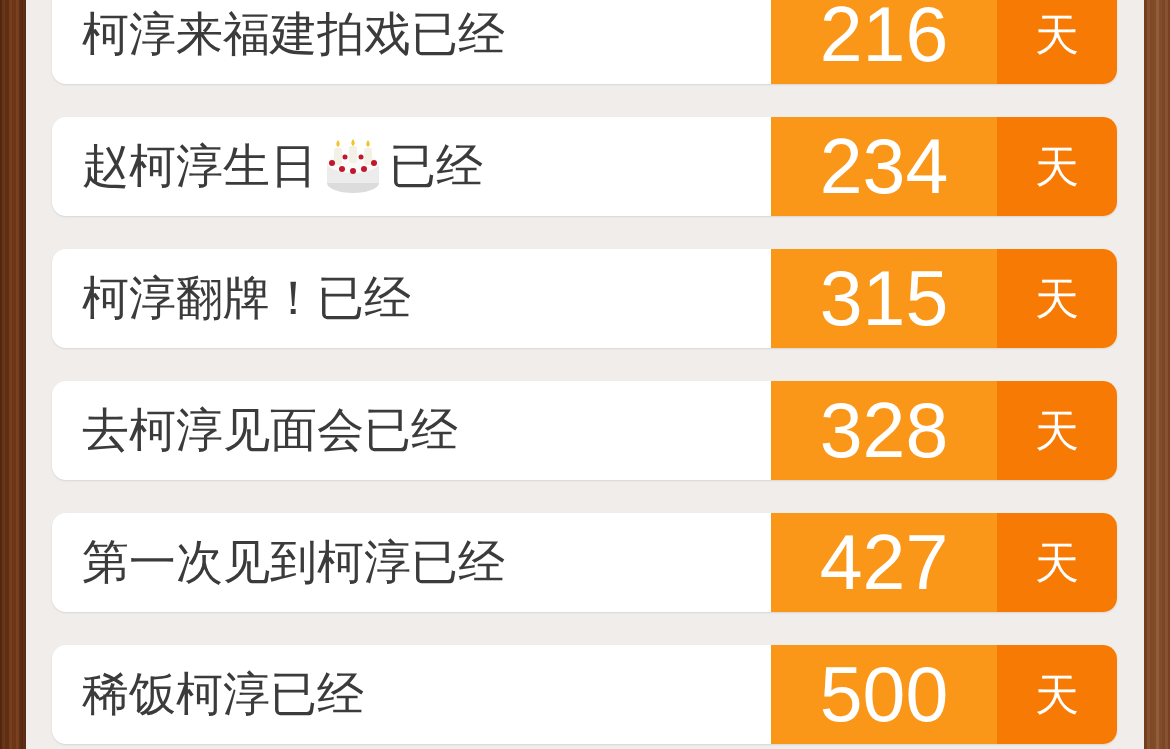 This screenshot has height=749, width=1170. What do you see at coordinates (293, 34) in the screenshot?
I see `event-title: 柯淳来福建拍戏已经` at bounding box center [293, 34].